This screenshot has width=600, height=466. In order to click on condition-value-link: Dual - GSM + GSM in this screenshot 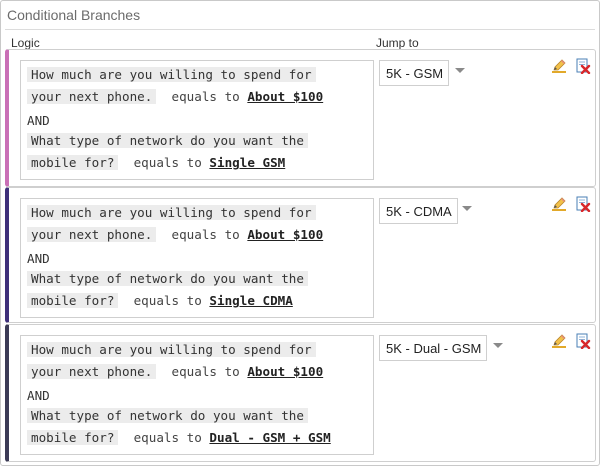, I will do `click(269, 437)`.